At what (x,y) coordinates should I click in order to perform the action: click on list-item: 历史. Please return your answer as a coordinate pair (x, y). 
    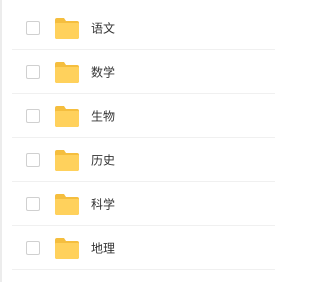
    Looking at the image, I should click on (143, 160).